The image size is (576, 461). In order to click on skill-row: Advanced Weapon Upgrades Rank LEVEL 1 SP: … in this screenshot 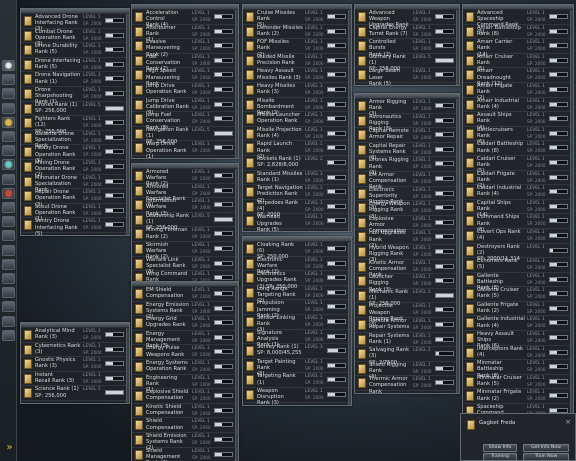, I will do `click(407, 19)`.